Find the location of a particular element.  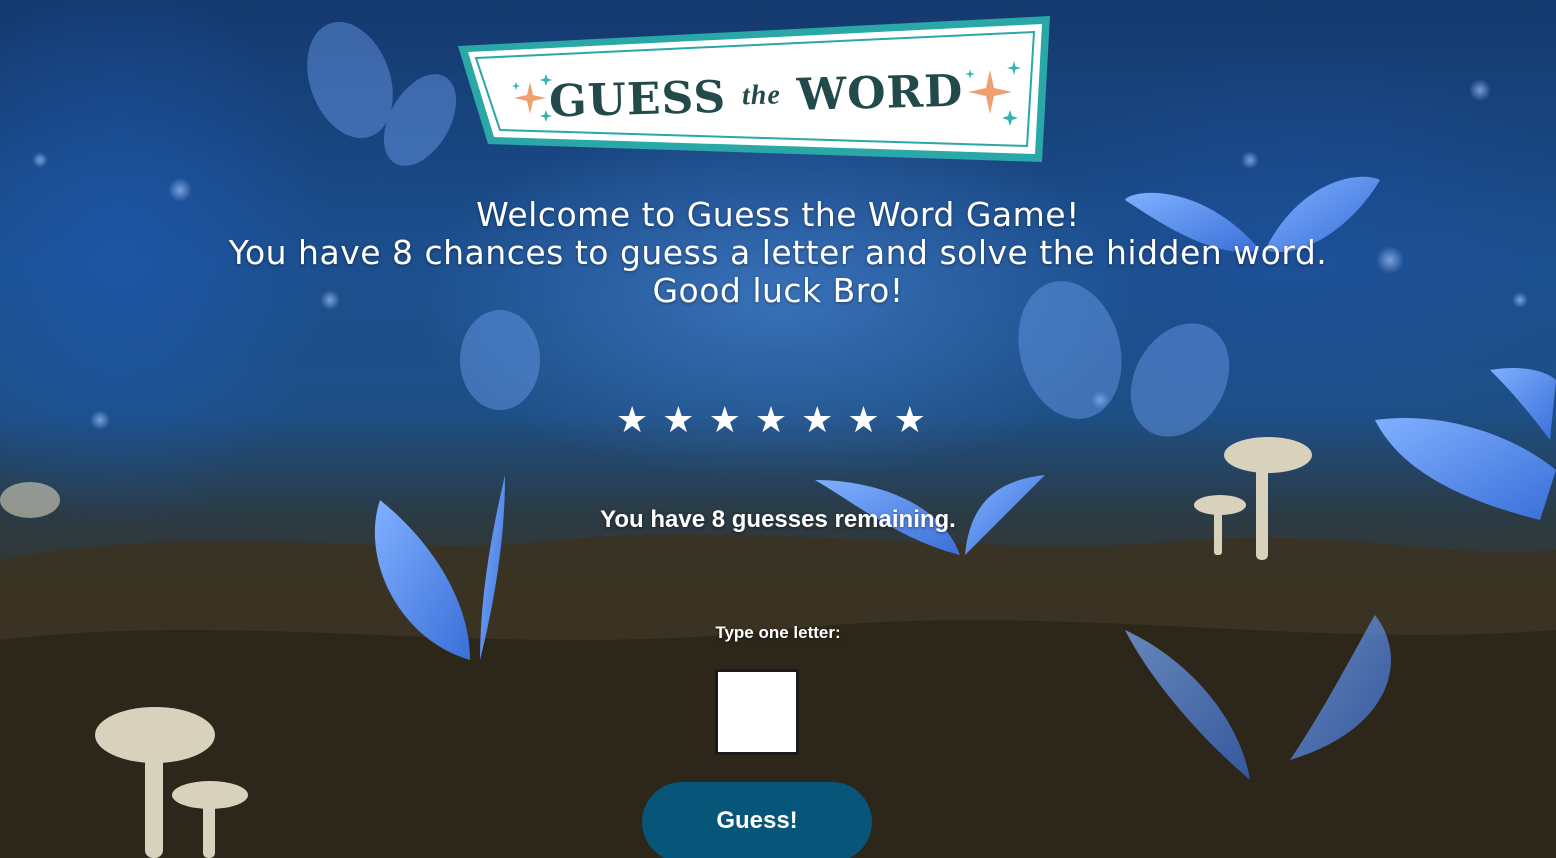

word-in-progress: ★★★★★★★ is located at coordinates (778, 420).